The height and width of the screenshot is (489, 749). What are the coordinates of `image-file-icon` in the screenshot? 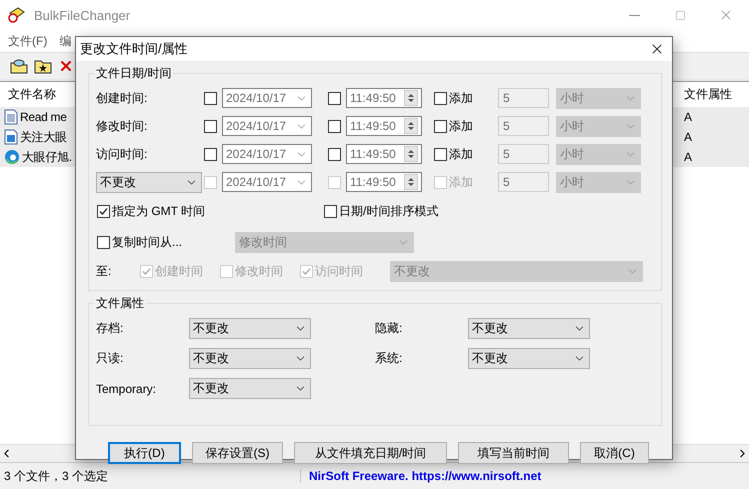 It's located at (11, 137).